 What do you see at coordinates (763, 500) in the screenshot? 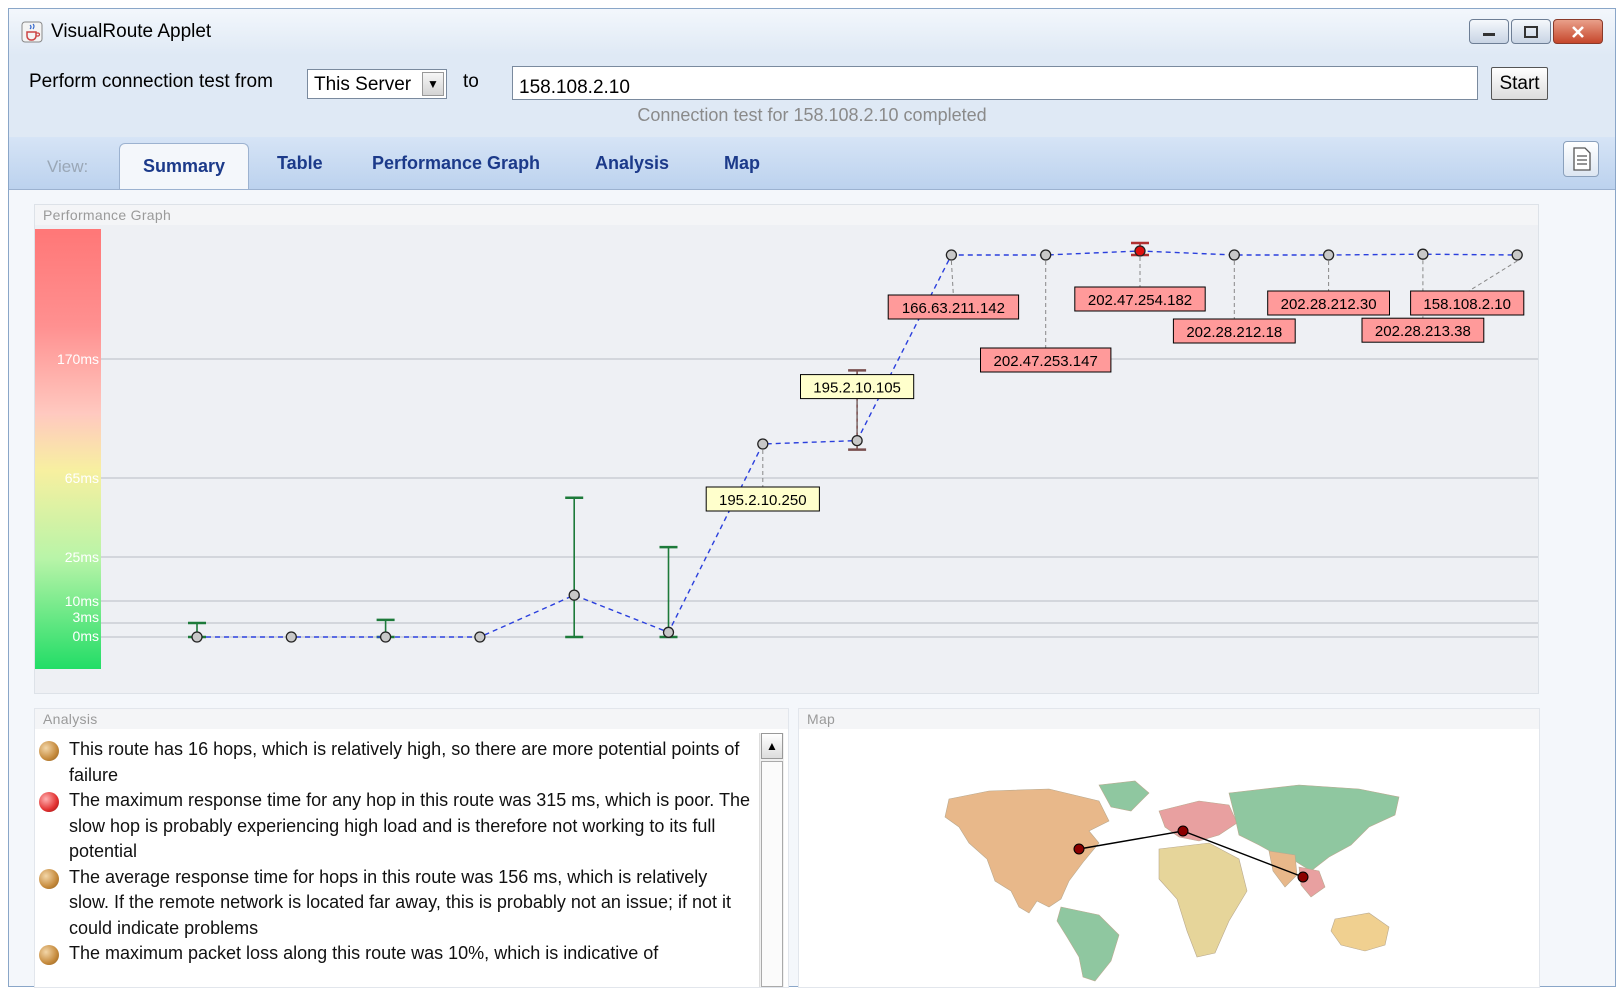
I see `hop-ip-label: 195.2.10.250` at bounding box center [763, 500].